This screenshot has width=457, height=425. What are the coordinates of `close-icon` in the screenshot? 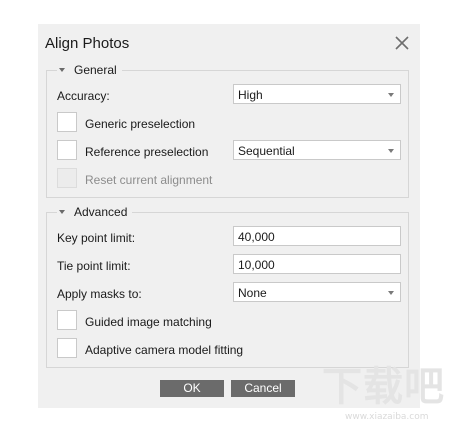 It's located at (402, 43).